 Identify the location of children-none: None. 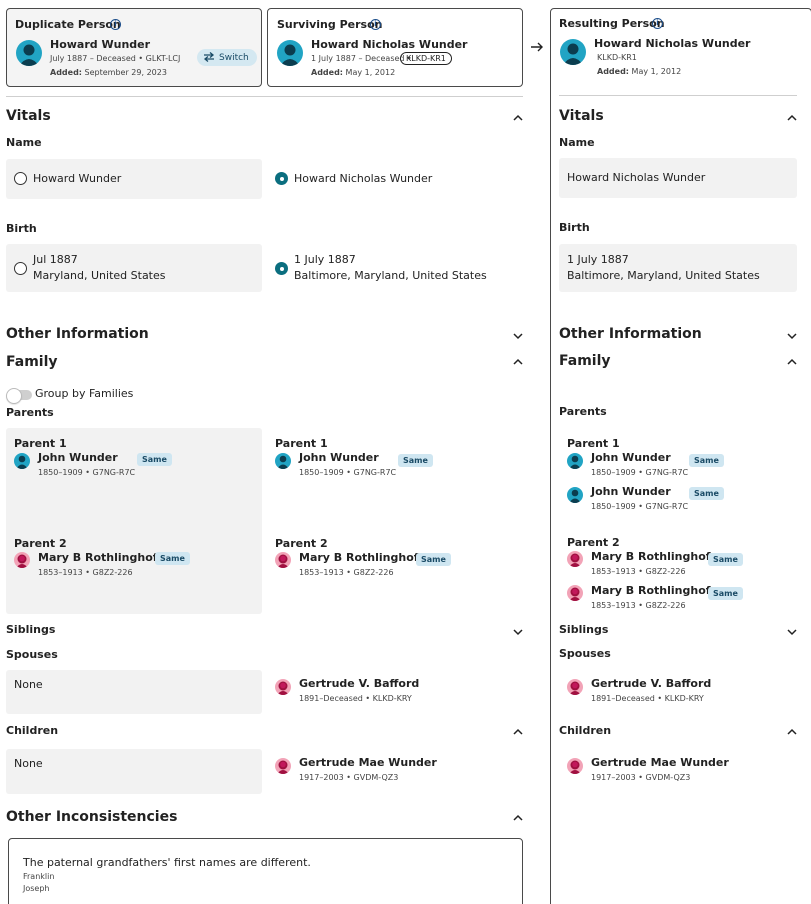
(28, 763).